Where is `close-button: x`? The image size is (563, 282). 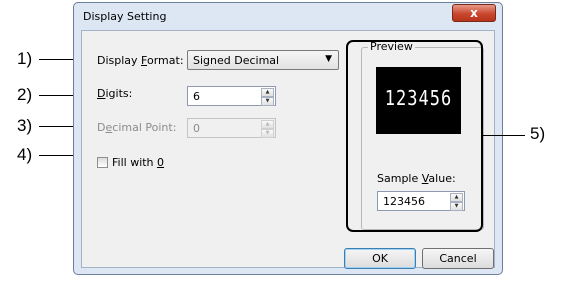 close-button: x is located at coordinates (474, 13).